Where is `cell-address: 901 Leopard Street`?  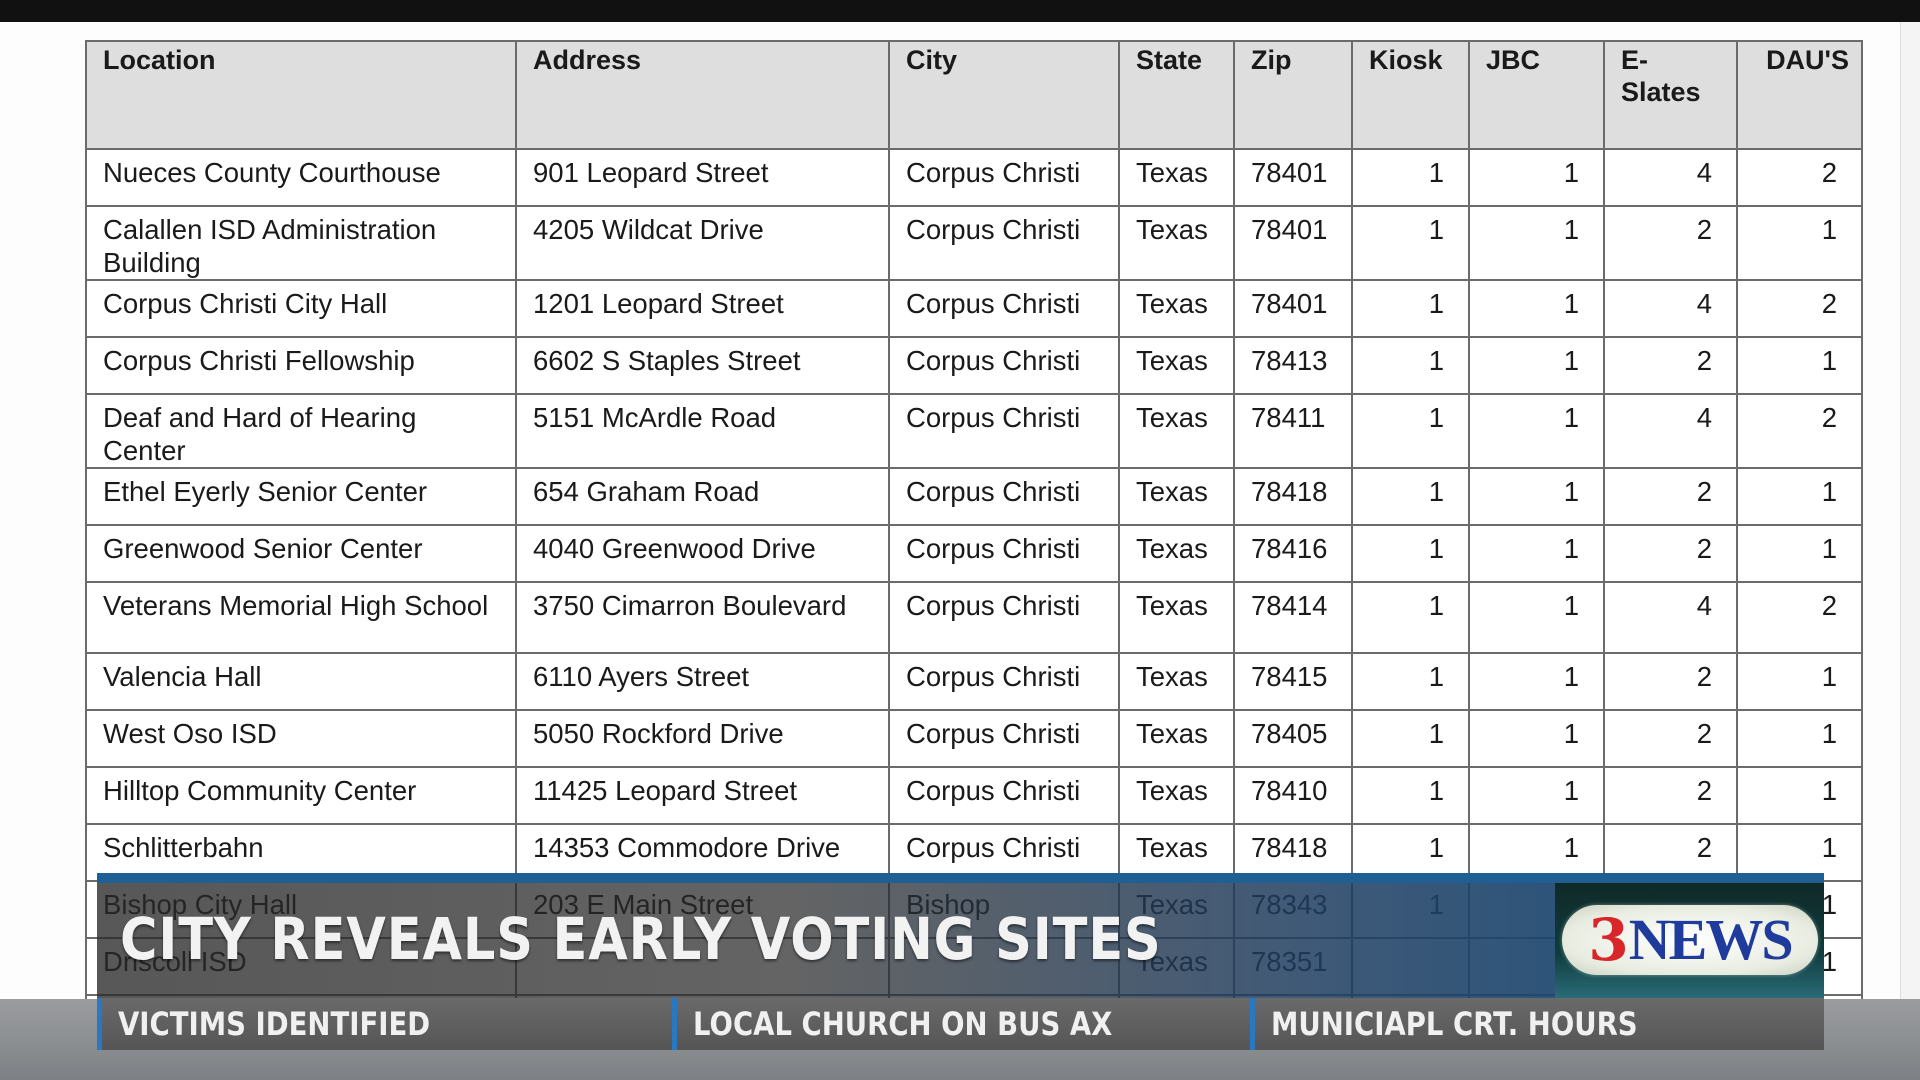
cell-address: 901 Leopard Street is located at coordinates (702, 177).